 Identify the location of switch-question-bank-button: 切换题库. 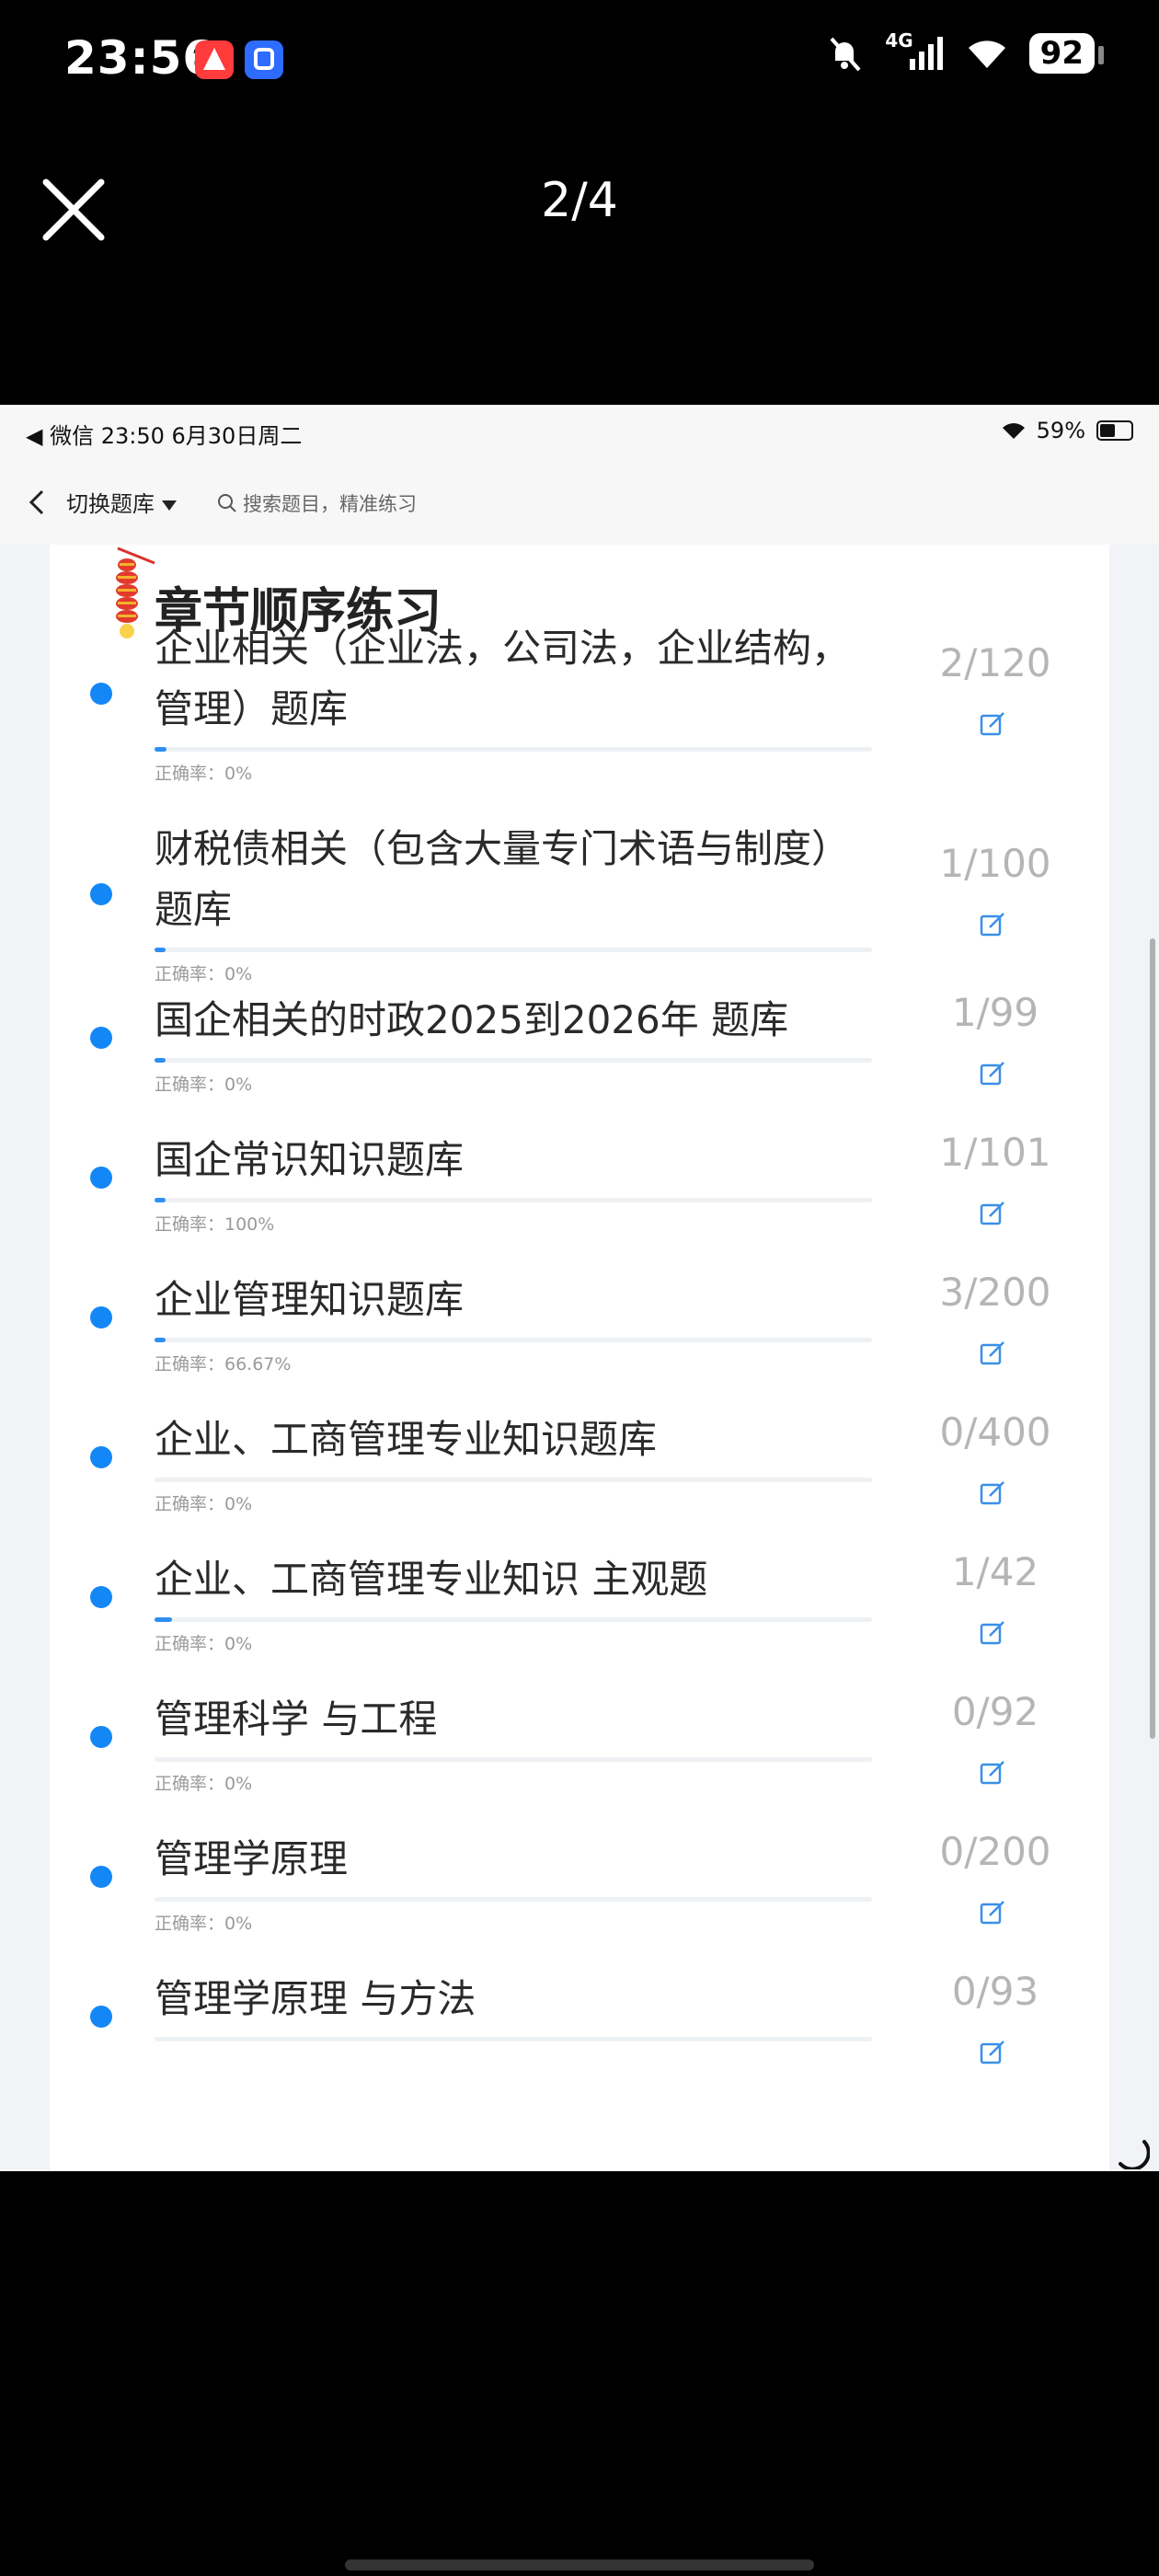
(121, 502).